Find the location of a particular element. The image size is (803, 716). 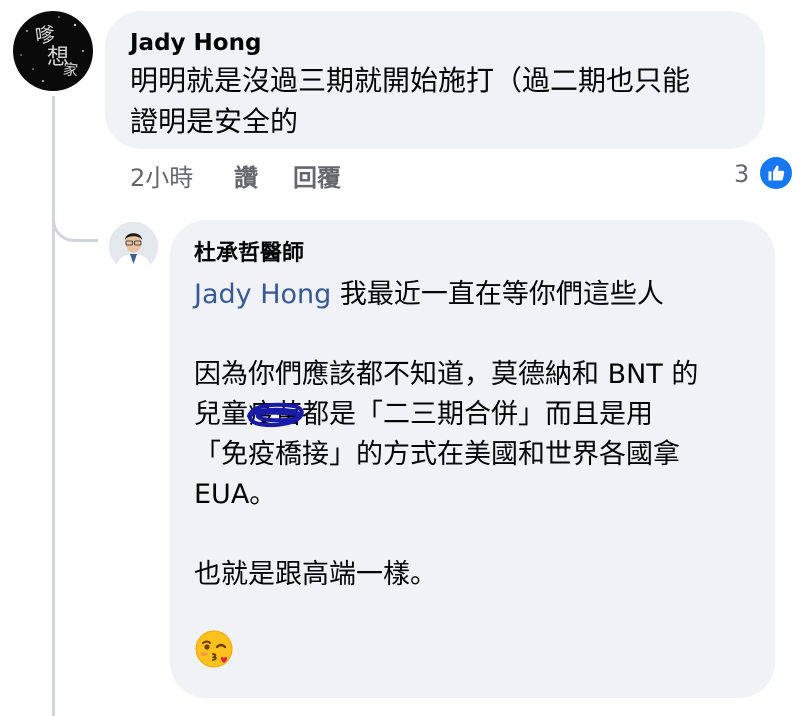

reply-line-text: 都是「二三期合併」而且是用 is located at coordinates (477, 414).